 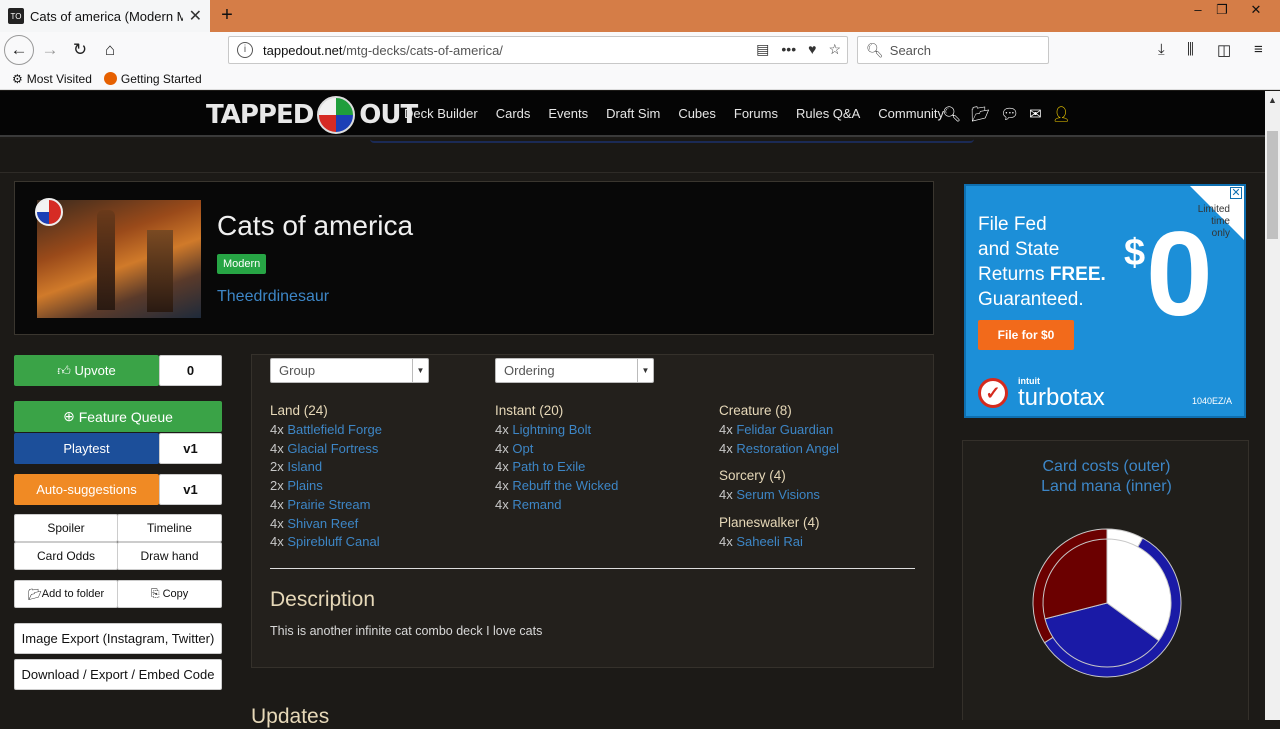 What do you see at coordinates (697, 113) in the screenshot?
I see `nav-cubes: Cubes` at bounding box center [697, 113].